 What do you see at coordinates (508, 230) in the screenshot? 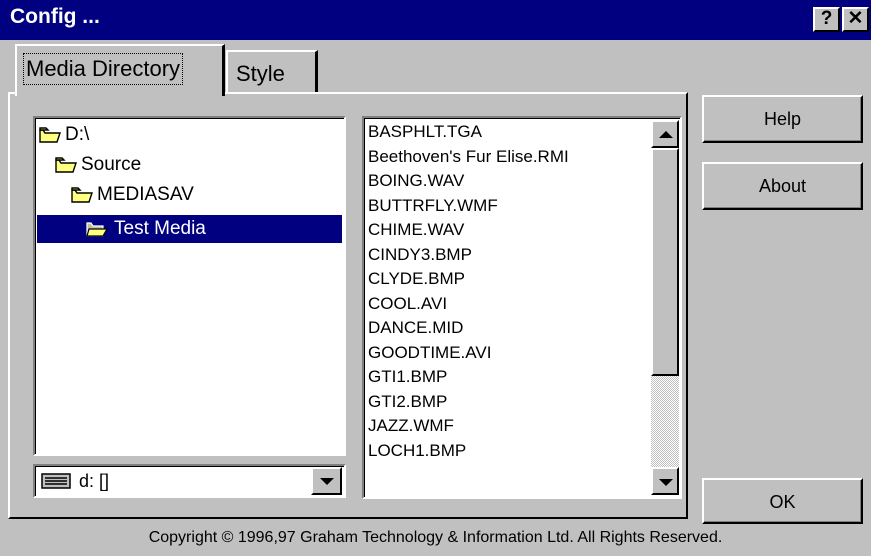
I see `file-list-item: CHIME.WAV` at bounding box center [508, 230].